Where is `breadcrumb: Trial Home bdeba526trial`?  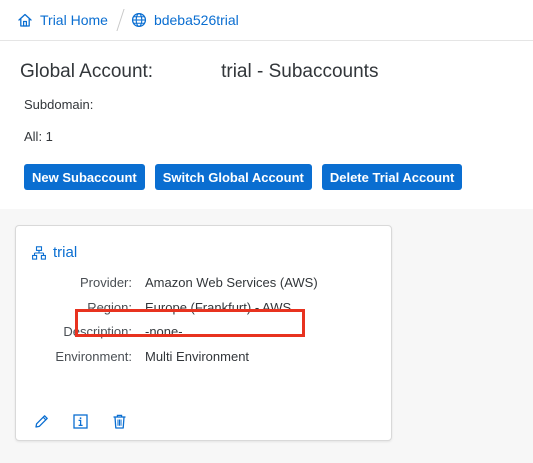 breadcrumb: Trial Home bdeba526trial is located at coordinates (266, 20).